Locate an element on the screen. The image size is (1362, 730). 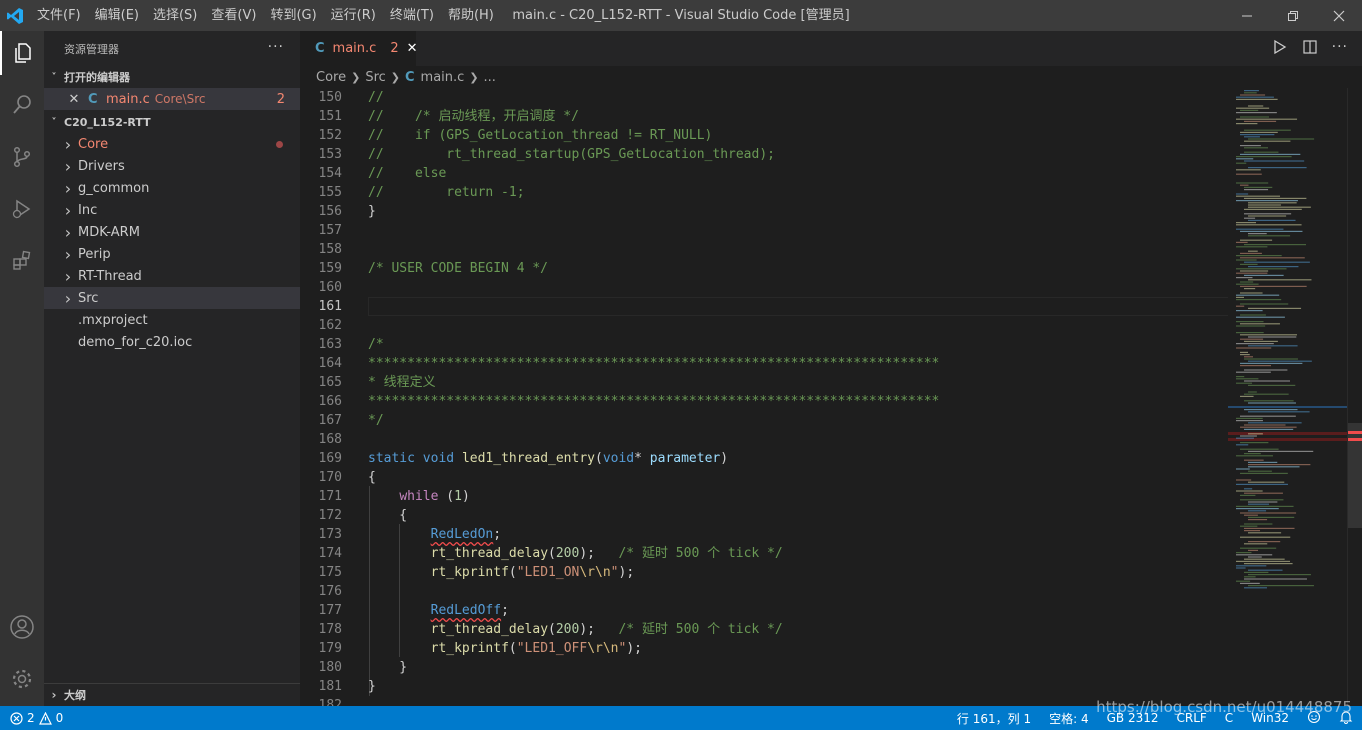
menu-selection: 选择(S) is located at coordinates (175, 15).